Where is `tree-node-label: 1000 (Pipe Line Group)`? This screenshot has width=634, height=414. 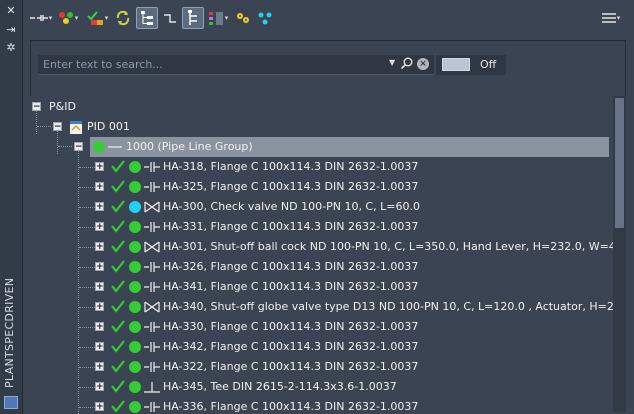
tree-node-label: 1000 (Pipe Line Group) is located at coordinates (189, 146).